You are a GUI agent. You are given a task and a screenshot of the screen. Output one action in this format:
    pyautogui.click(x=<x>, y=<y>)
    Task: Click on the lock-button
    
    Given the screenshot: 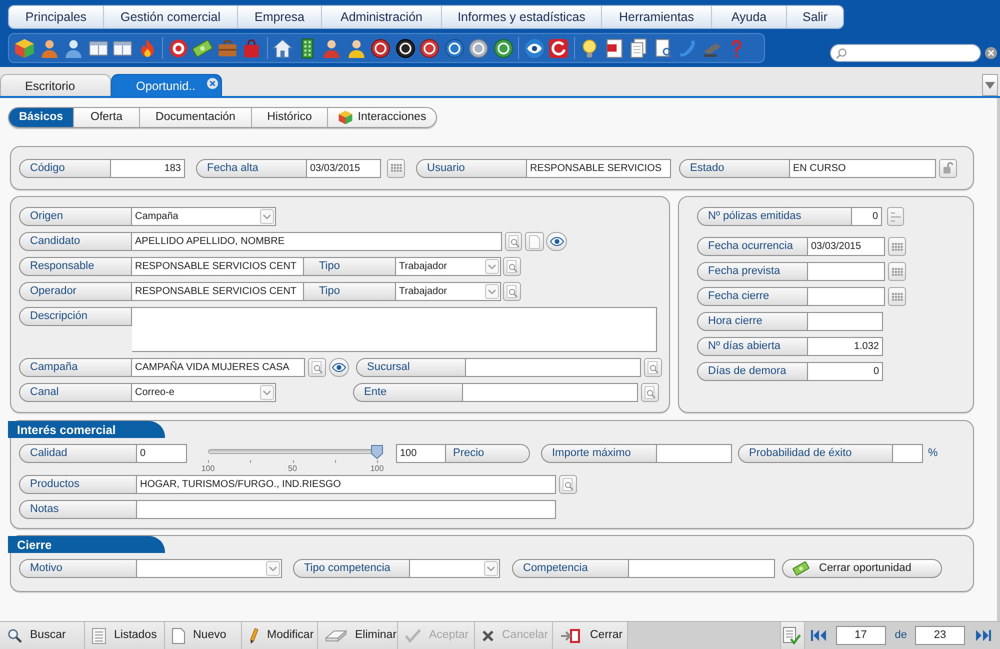 What is the action you would take?
    pyautogui.click(x=948, y=168)
    